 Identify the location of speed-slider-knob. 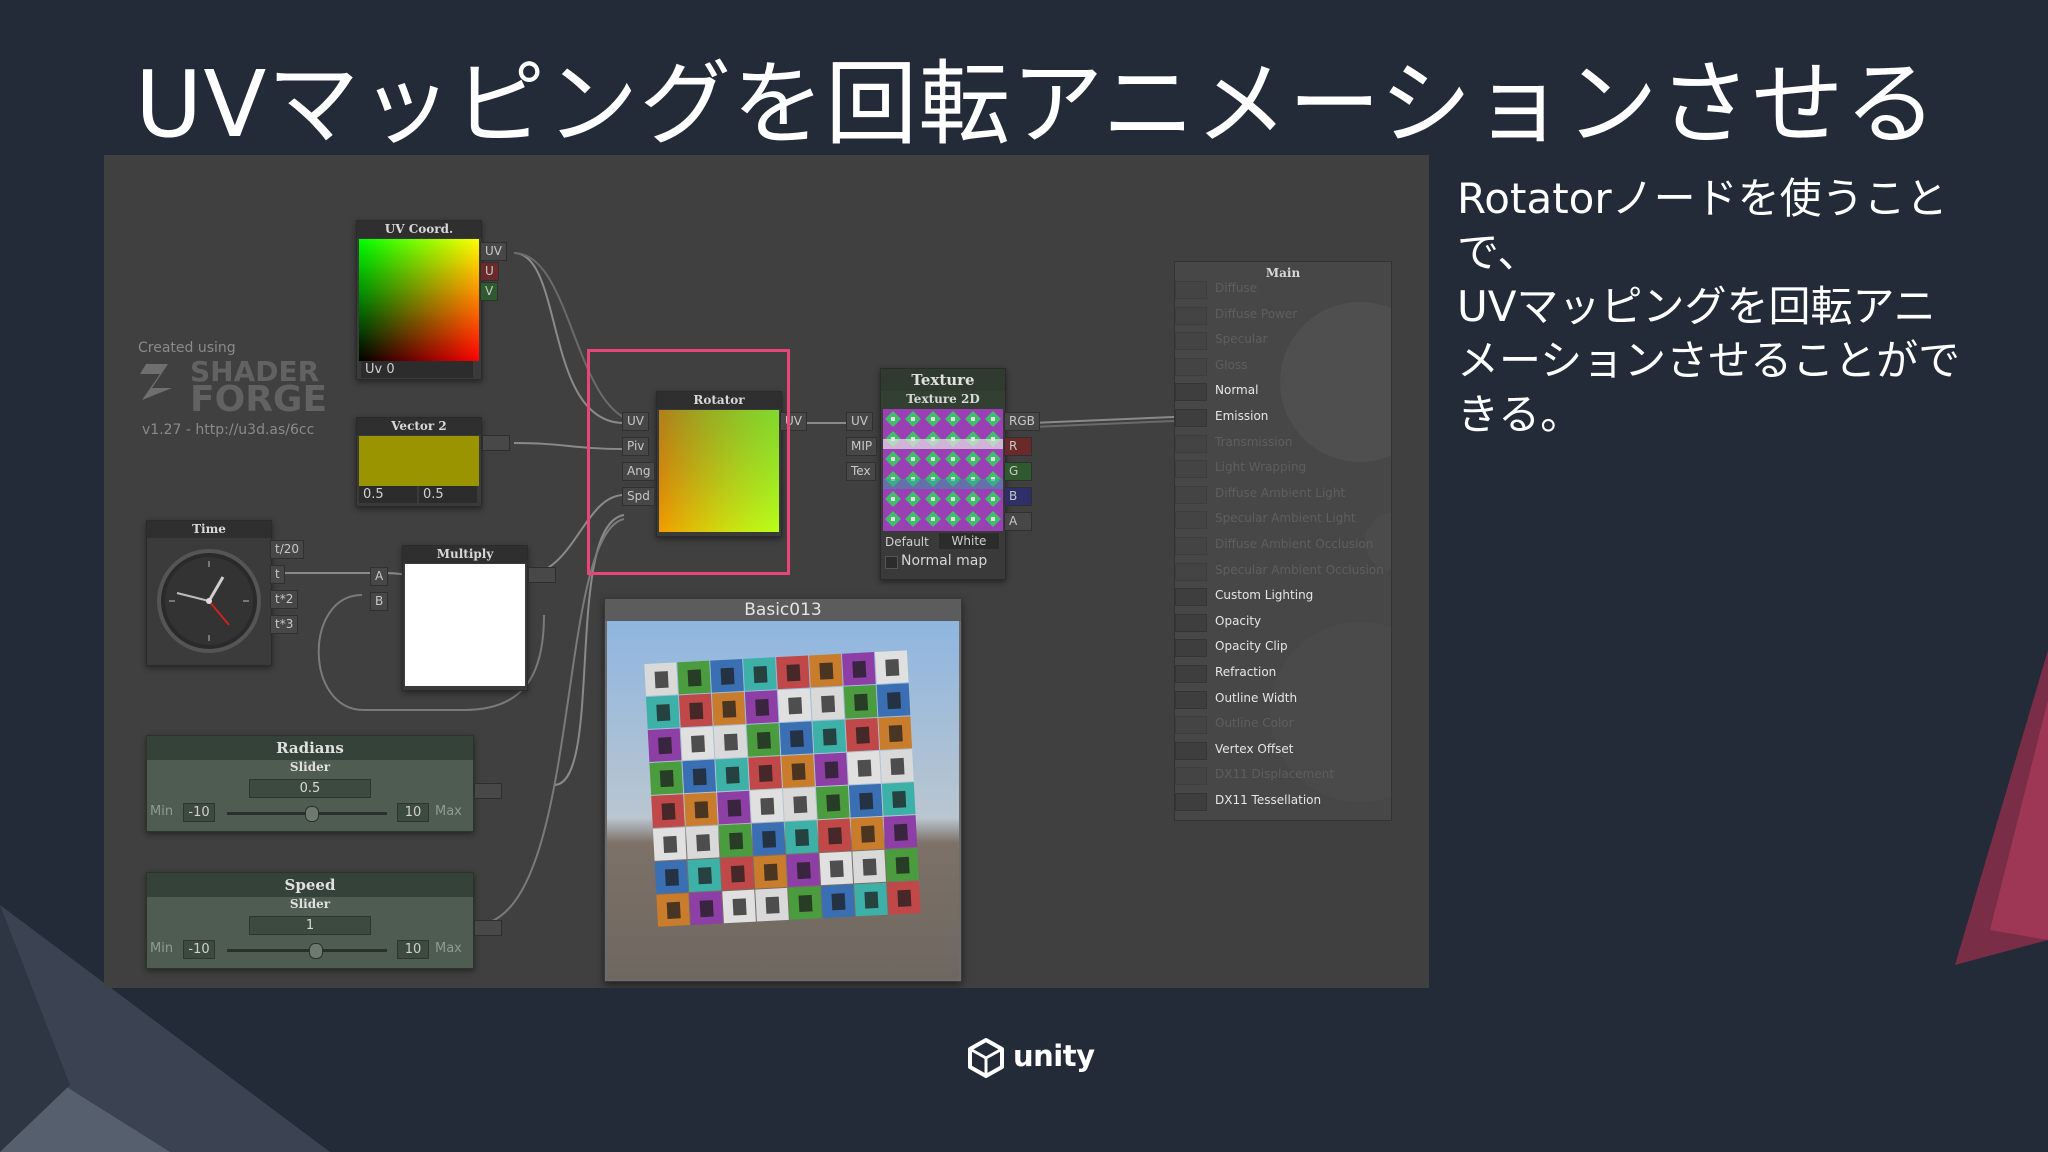
(316, 951).